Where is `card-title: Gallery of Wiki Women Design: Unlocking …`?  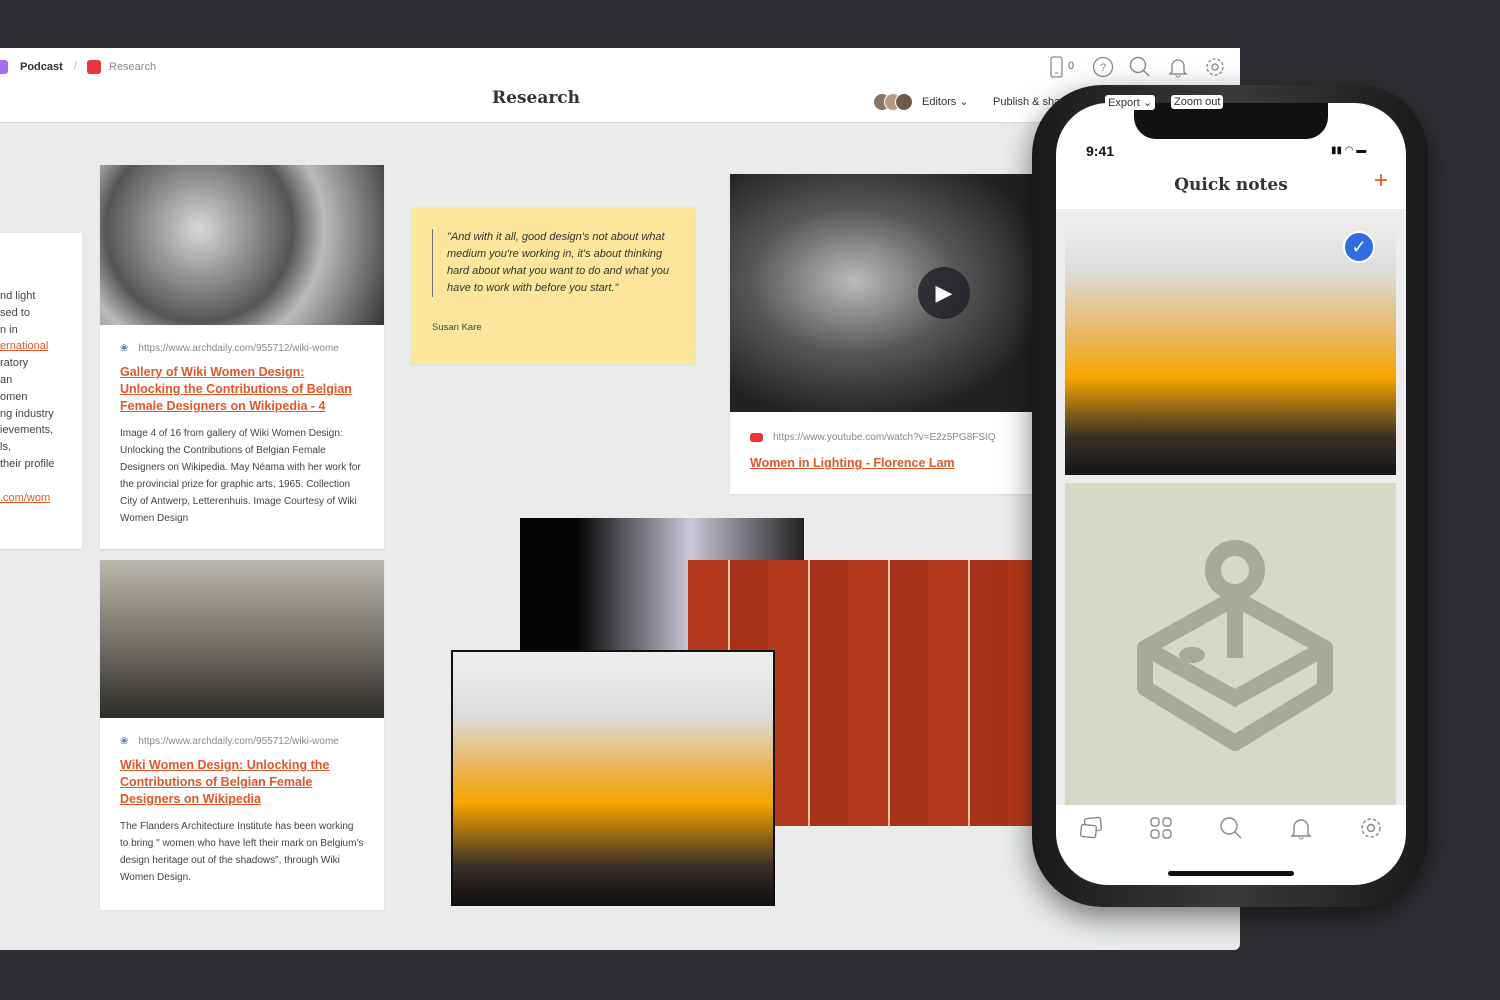 card-title: Gallery of Wiki Women Design: Unlocking … is located at coordinates (242, 389).